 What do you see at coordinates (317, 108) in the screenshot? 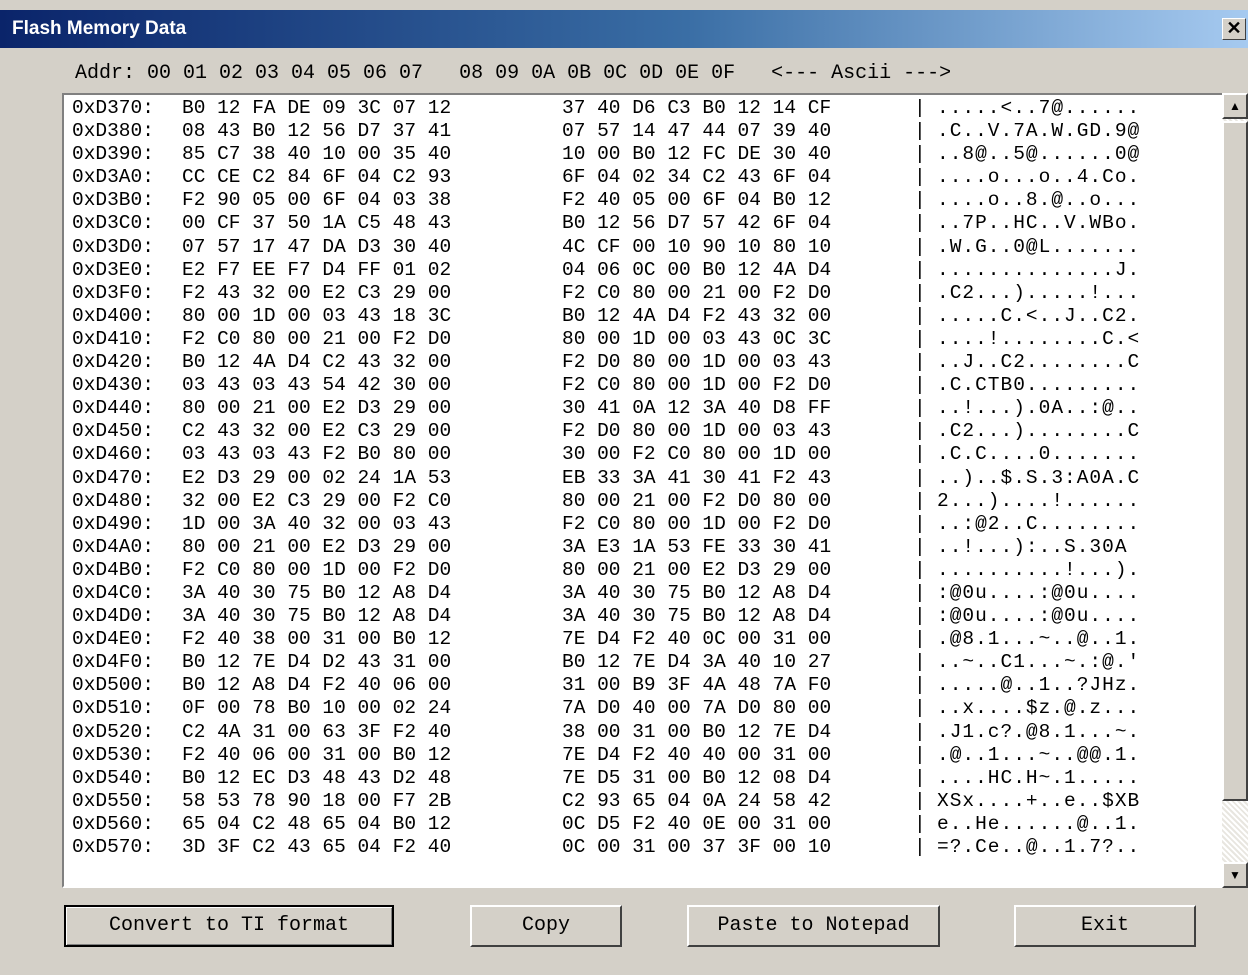
I see `row-hex-low: B0 12 FA DE 09 3C 07 12` at bounding box center [317, 108].